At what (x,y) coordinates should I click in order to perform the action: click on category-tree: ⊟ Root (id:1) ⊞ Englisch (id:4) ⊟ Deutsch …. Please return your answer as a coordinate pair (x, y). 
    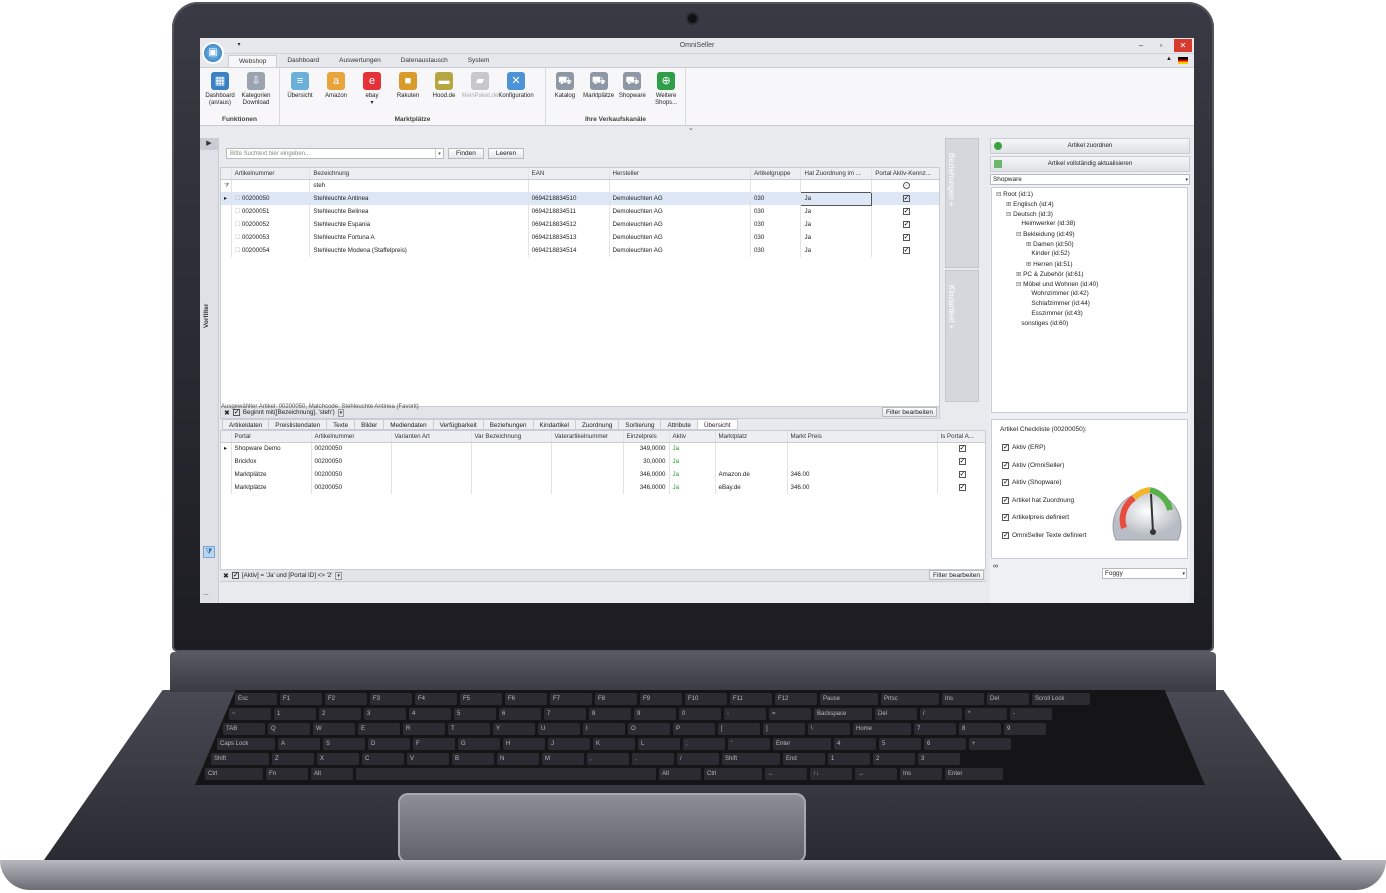
    Looking at the image, I should click on (1089, 300).